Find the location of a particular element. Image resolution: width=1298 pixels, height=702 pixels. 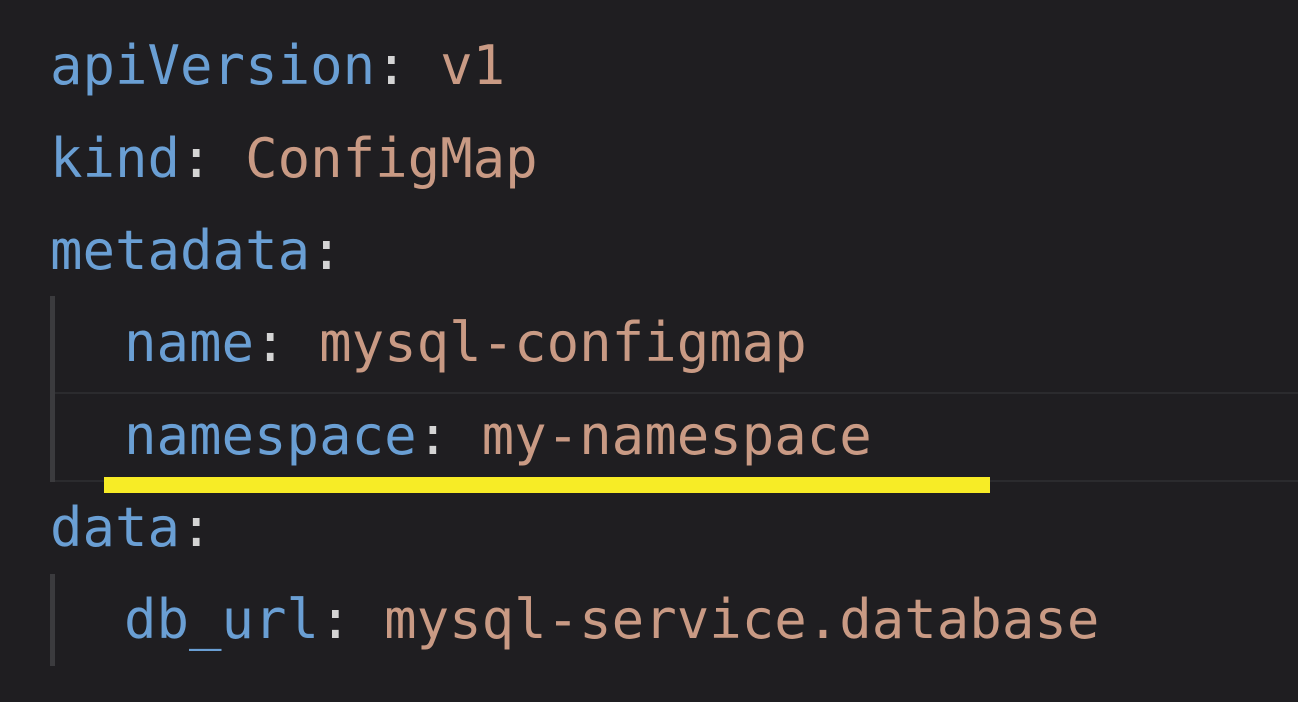

yaml-key: namespace is located at coordinates (270, 435).